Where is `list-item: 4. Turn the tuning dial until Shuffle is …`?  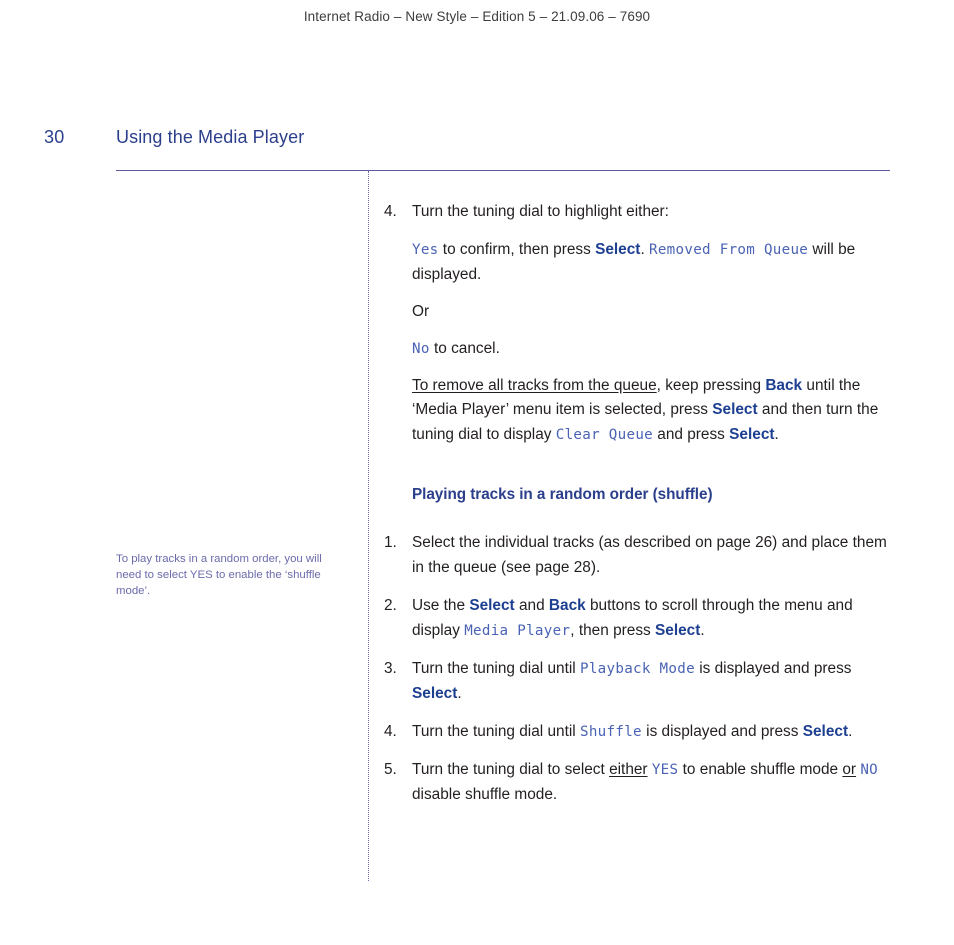
list-item: 4. Turn the tuning dial until Shuffle is … is located at coordinates (639, 732).